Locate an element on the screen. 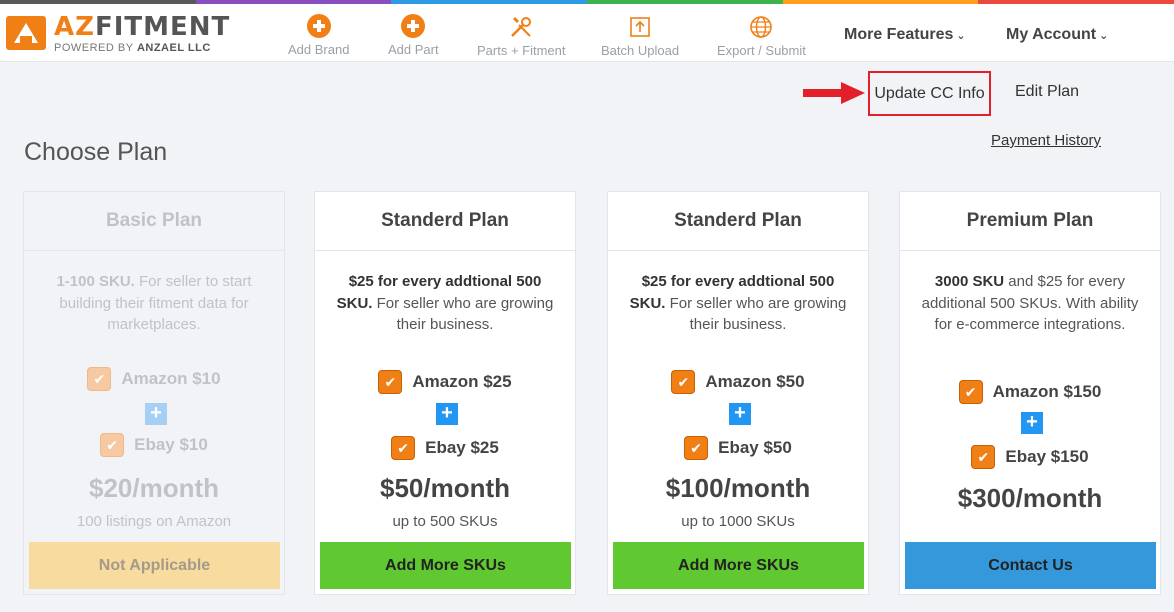 This screenshot has height=612, width=1174. plan-option-amazon: ✔ Amazon $25 is located at coordinates (445, 382).